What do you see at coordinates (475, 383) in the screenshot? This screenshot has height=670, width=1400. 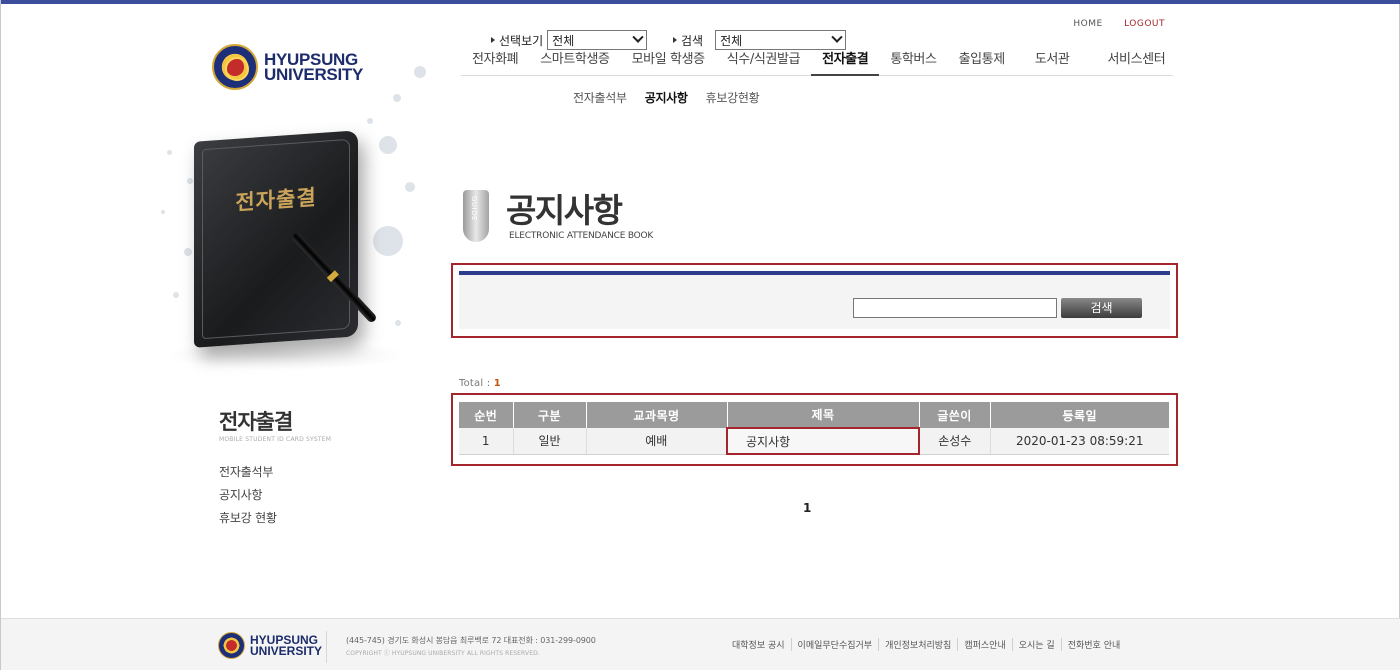 I see `total-label: Total :` at bounding box center [475, 383].